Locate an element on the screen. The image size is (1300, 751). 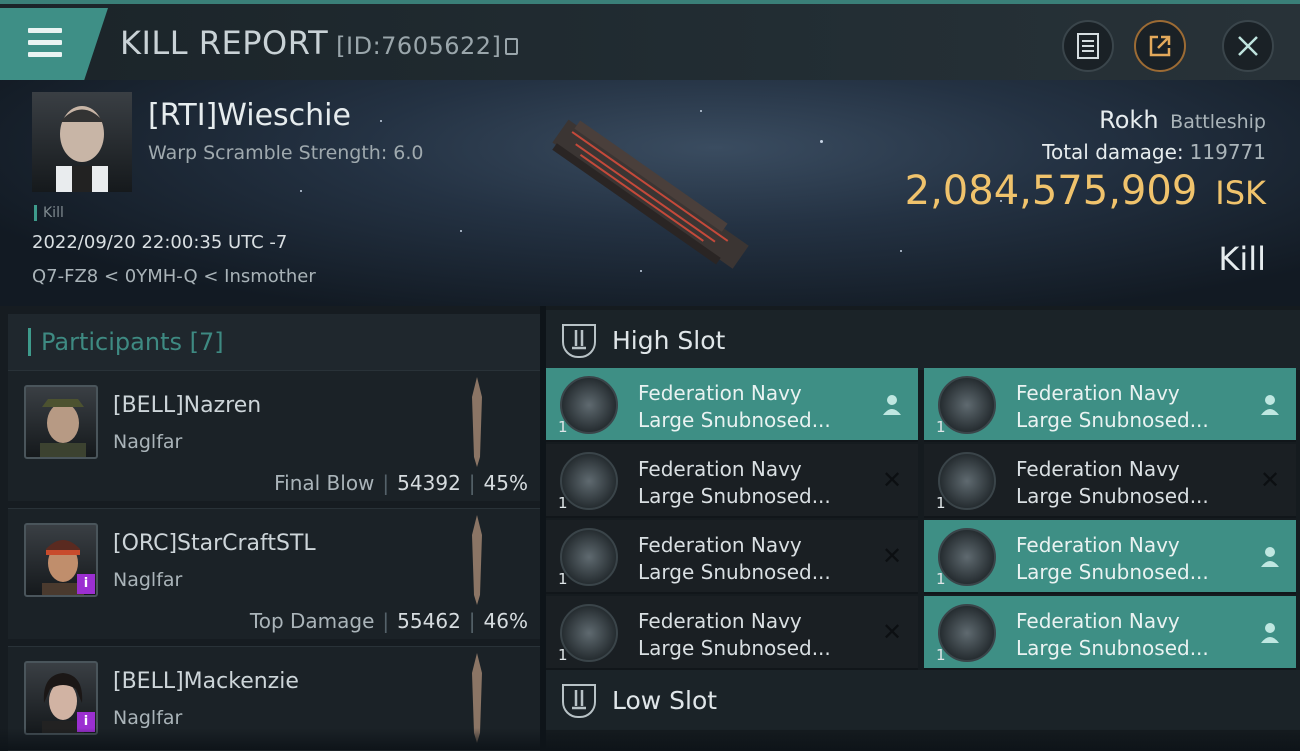
page-title: KILL REPORT [ID:7605622] is located at coordinates (319, 43).